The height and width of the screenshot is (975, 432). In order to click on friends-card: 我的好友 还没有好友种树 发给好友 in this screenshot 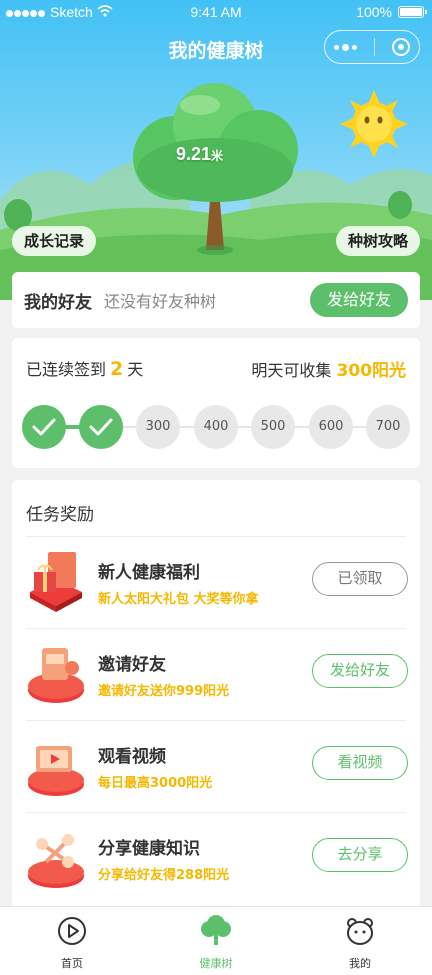, I will do `click(216, 300)`.